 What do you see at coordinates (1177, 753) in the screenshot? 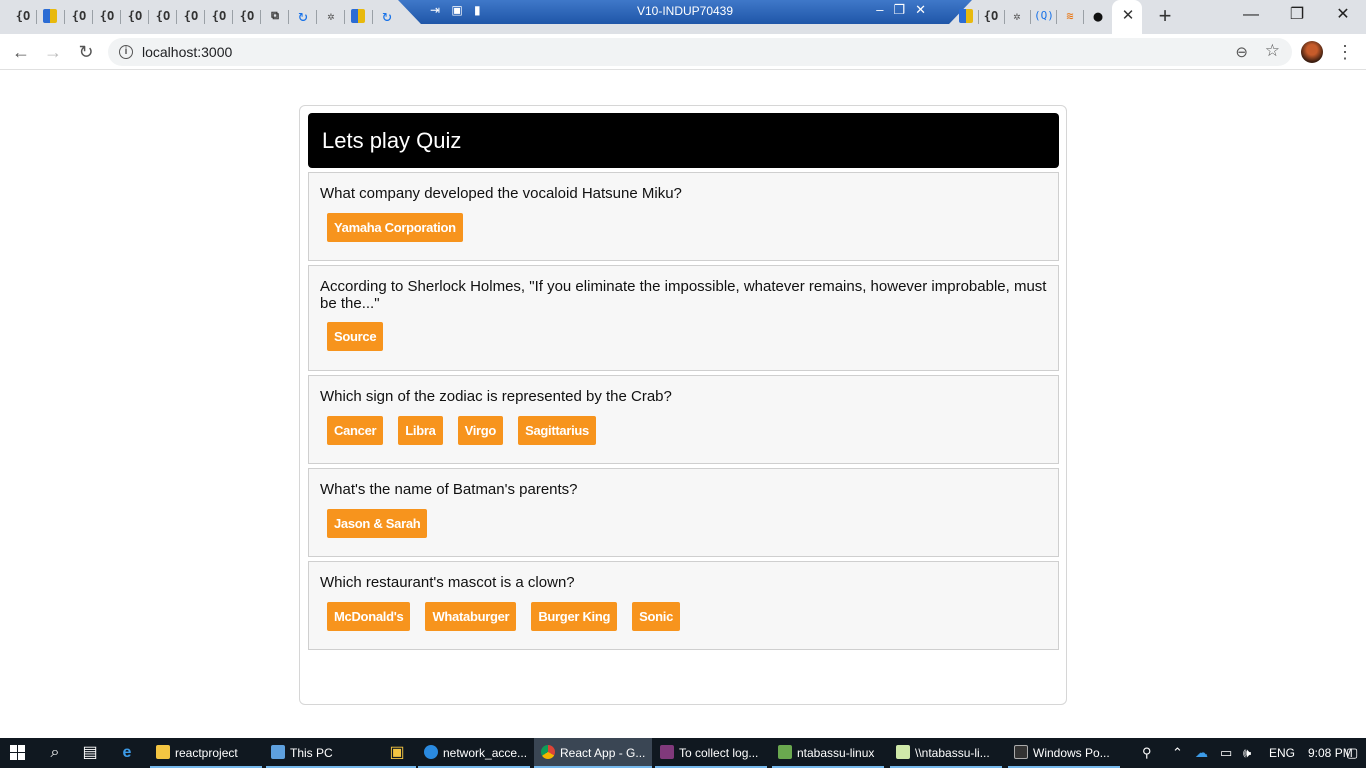
I see `chevron-up-icon: ⌃` at bounding box center [1177, 753].